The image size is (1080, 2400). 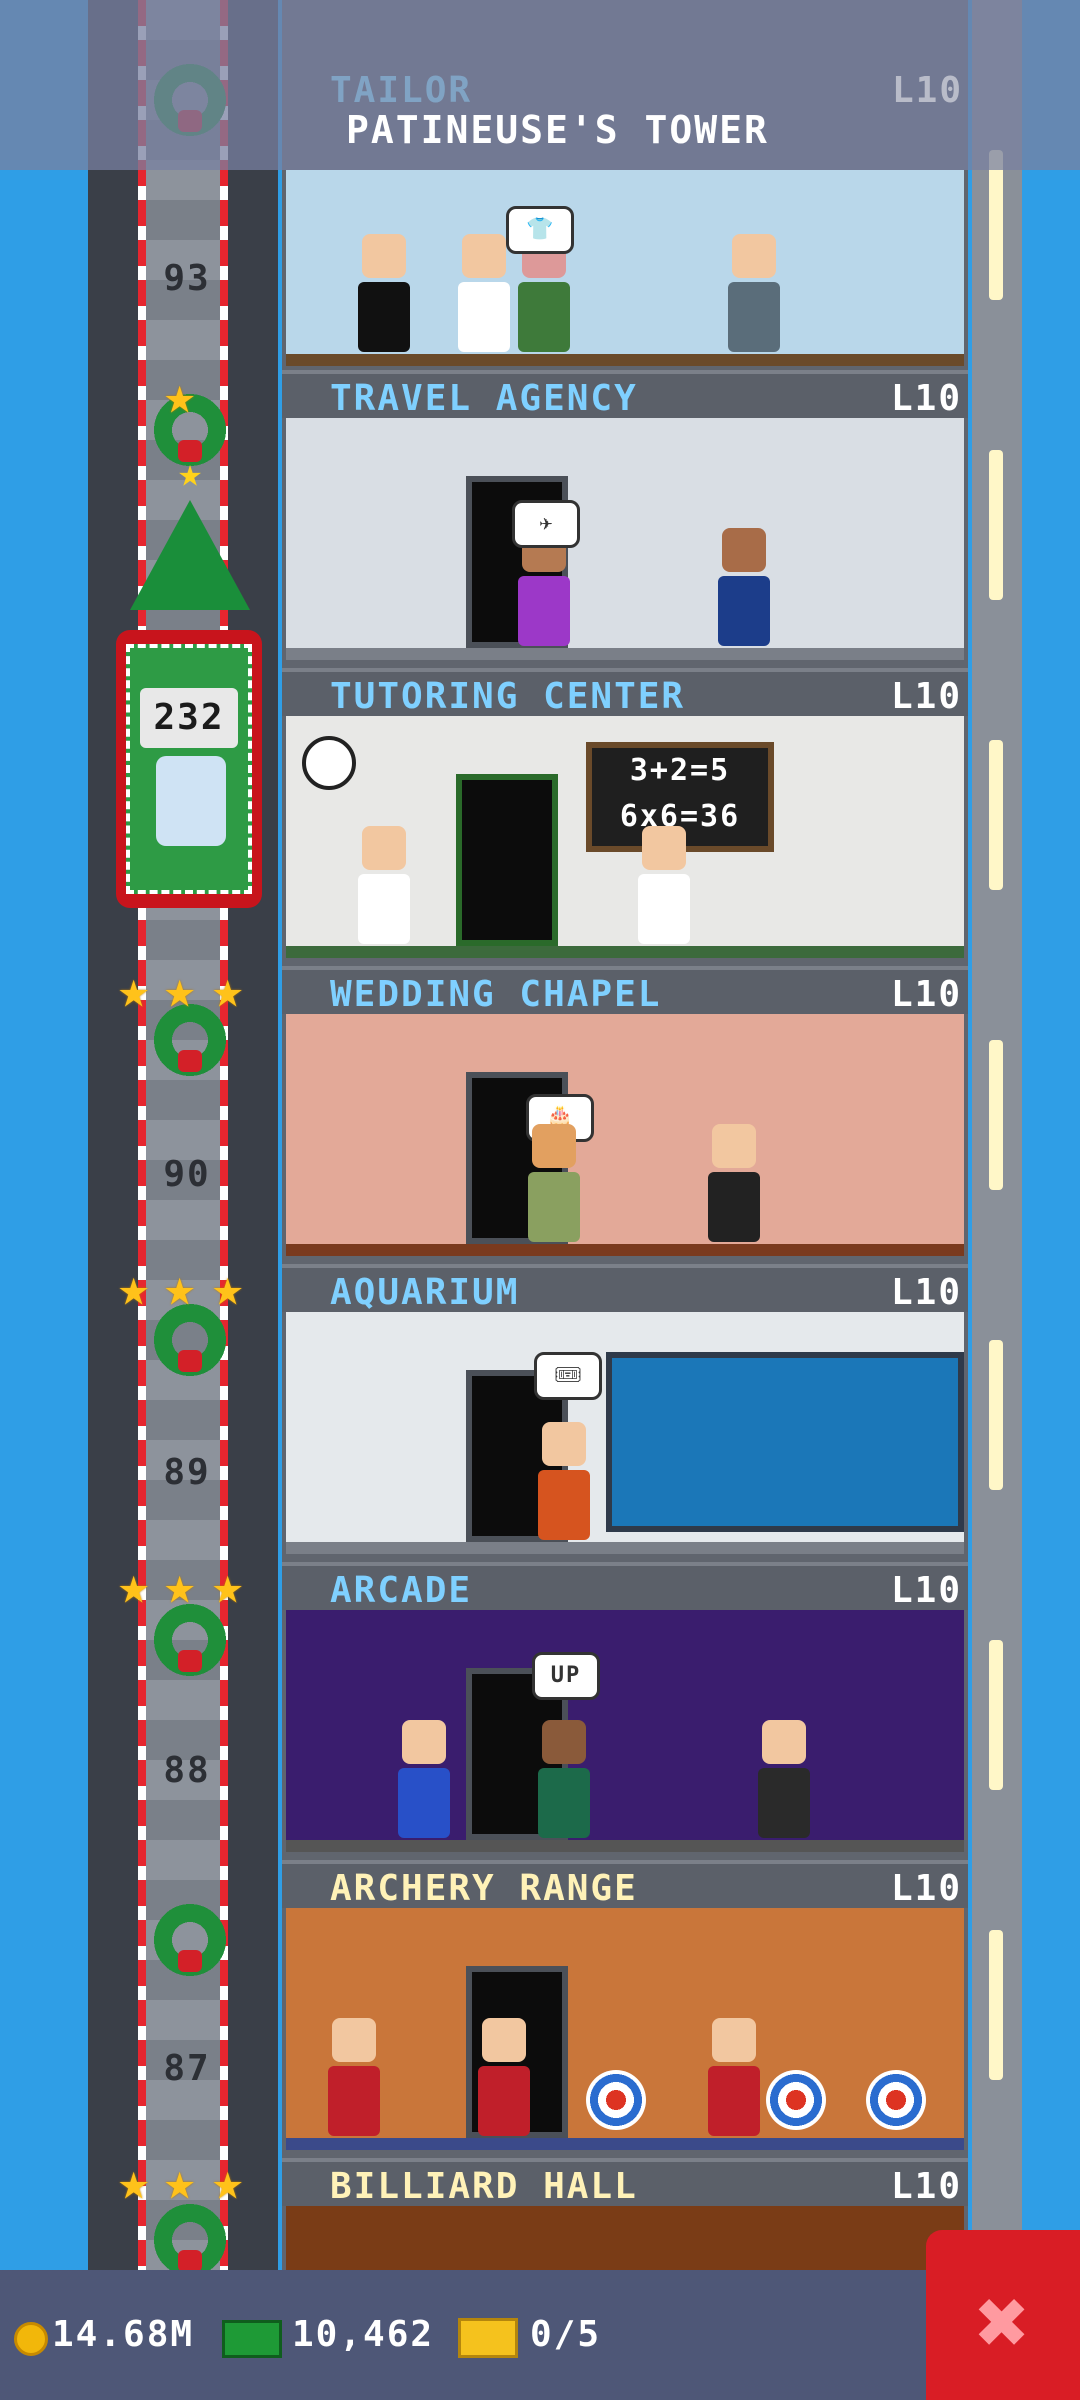 I want to click on floor-tutoring-center: TUTORING CENTER L10 3+2=5 6x6=36, so click(x=625, y=817).